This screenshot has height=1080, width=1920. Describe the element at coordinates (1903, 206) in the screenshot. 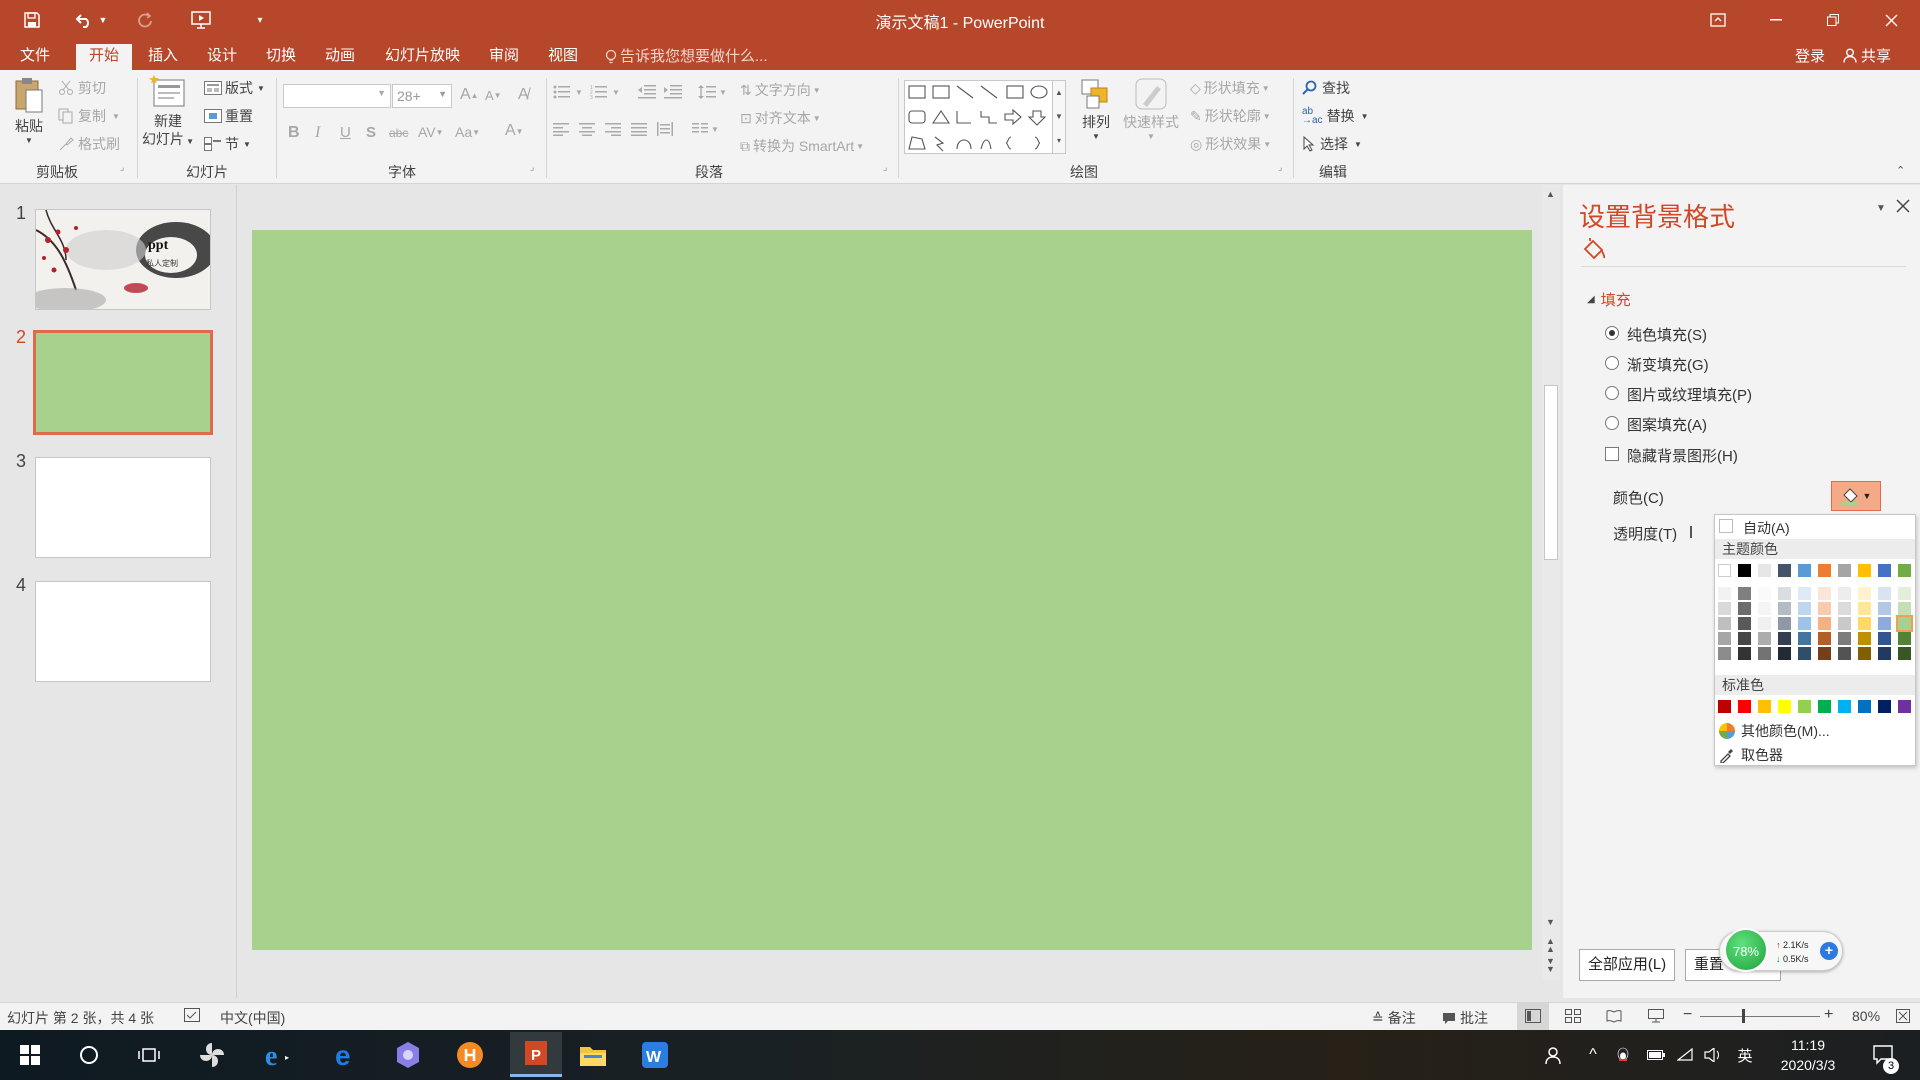

I see `close-pane-icon` at that location.